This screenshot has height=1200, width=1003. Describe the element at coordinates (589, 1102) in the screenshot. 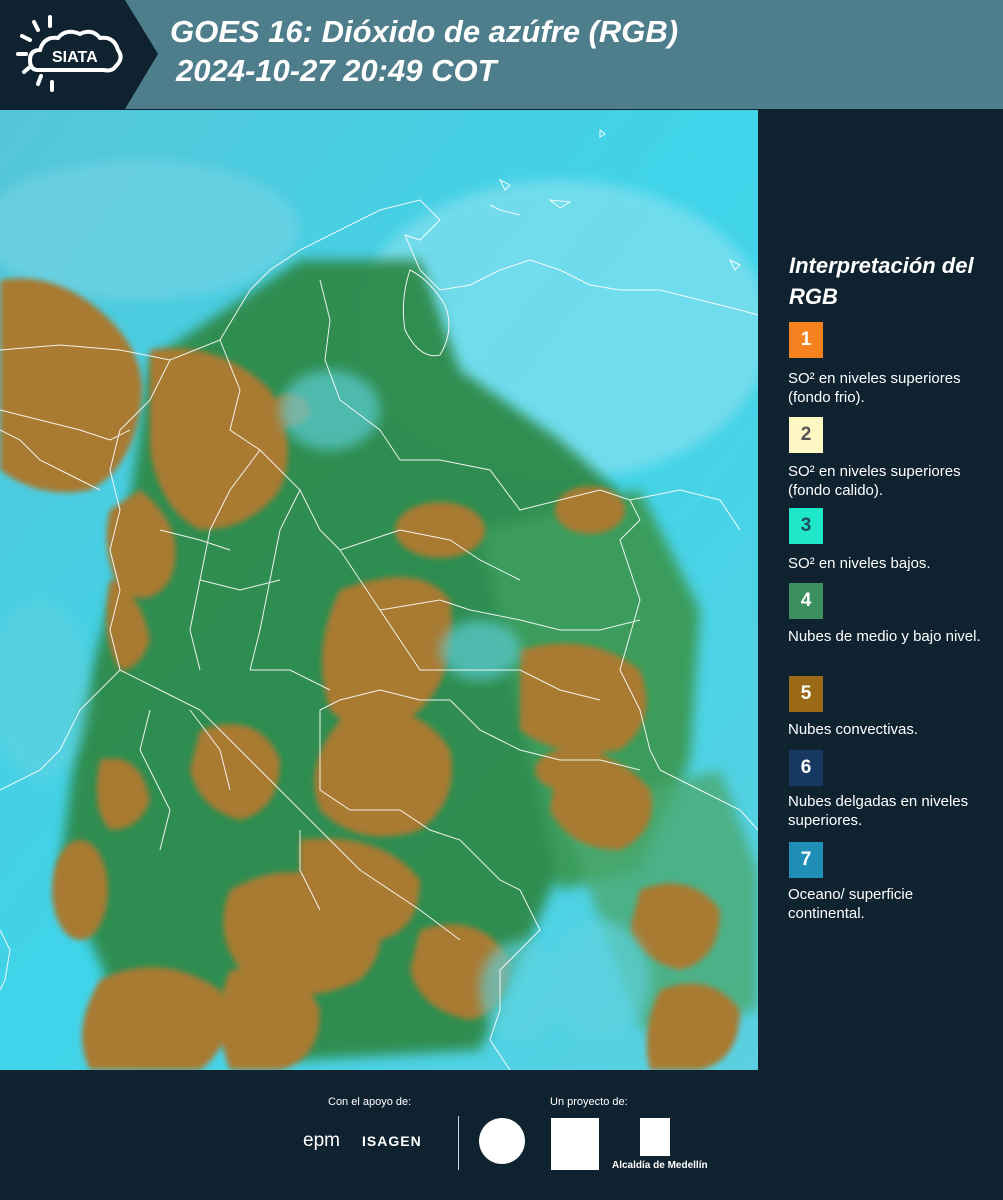

I see `project-label: Un proyecto de:` at that location.